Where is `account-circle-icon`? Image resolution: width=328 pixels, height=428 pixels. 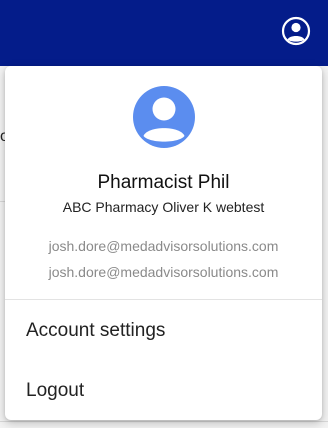 account-circle-icon is located at coordinates (296, 31).